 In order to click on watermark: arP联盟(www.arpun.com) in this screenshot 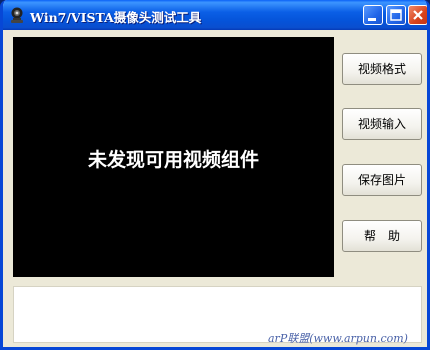, I will do `click(338, 338)`.